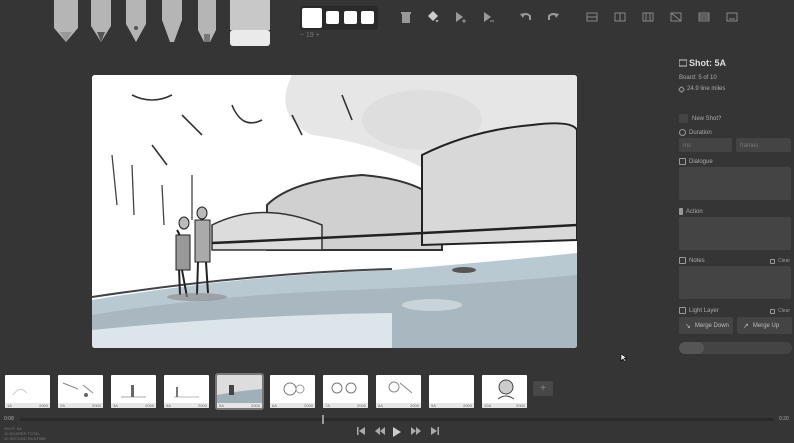 This screenshot has height=443, width=794. Describe the element at coordinates (592, 17) in the screenshot. I see `grid-icon` at that location.